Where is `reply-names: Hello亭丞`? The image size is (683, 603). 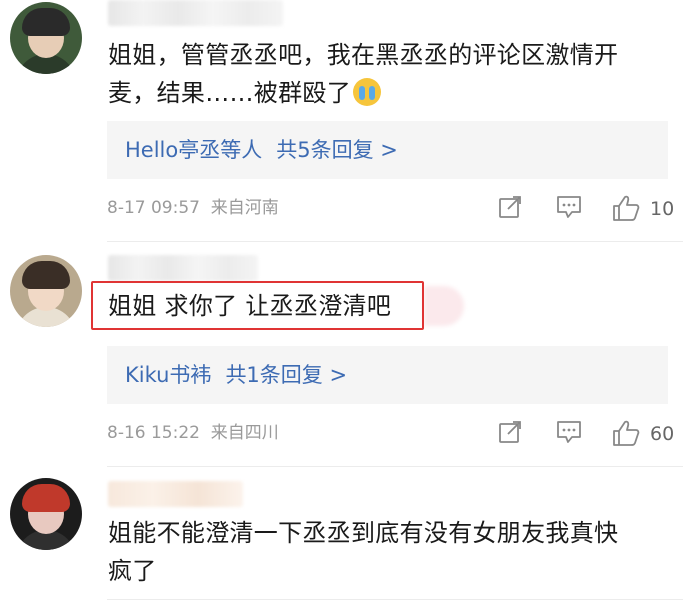
reply-names: Hello亭丞 is located at coordinates (172, 150).